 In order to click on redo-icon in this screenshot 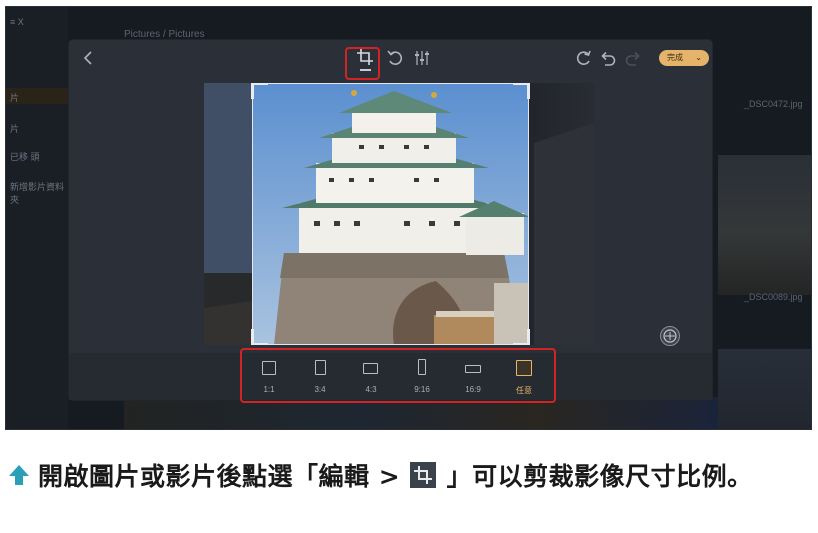, I will do `click(584, 58)`.